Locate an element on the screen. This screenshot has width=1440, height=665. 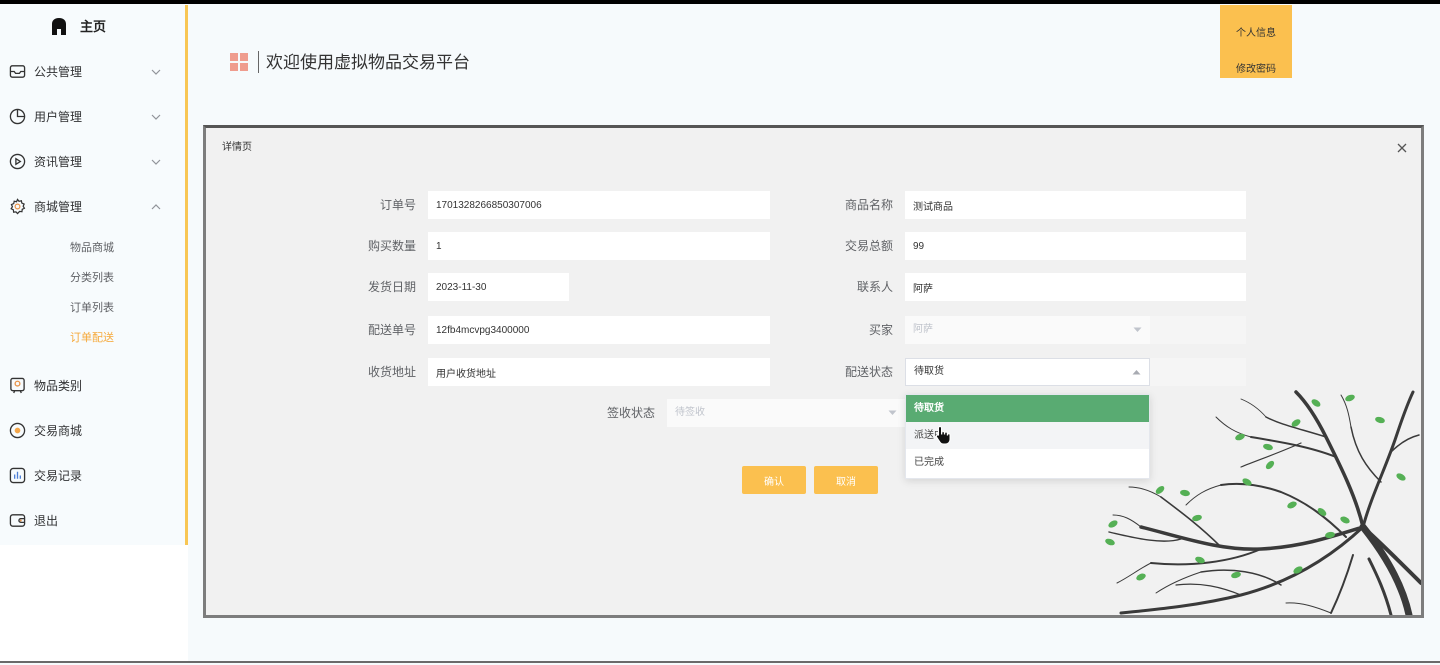
sidebar-item-label: 交易商城 is located at coordinates (58, 431).